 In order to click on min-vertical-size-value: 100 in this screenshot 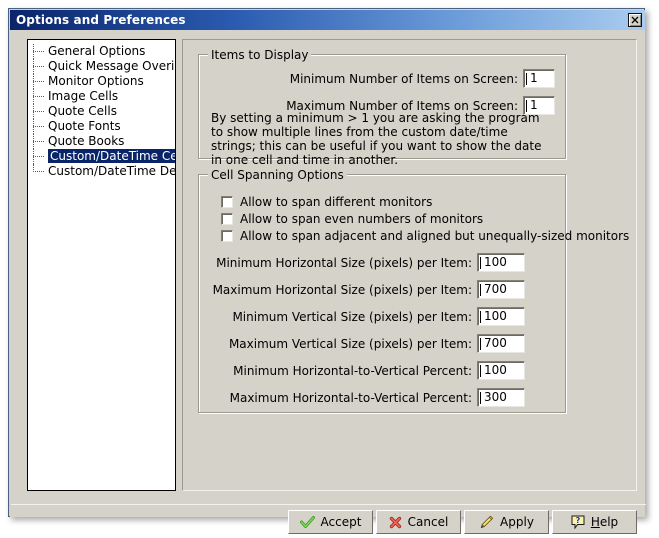, I will do `click(495, 316)`.